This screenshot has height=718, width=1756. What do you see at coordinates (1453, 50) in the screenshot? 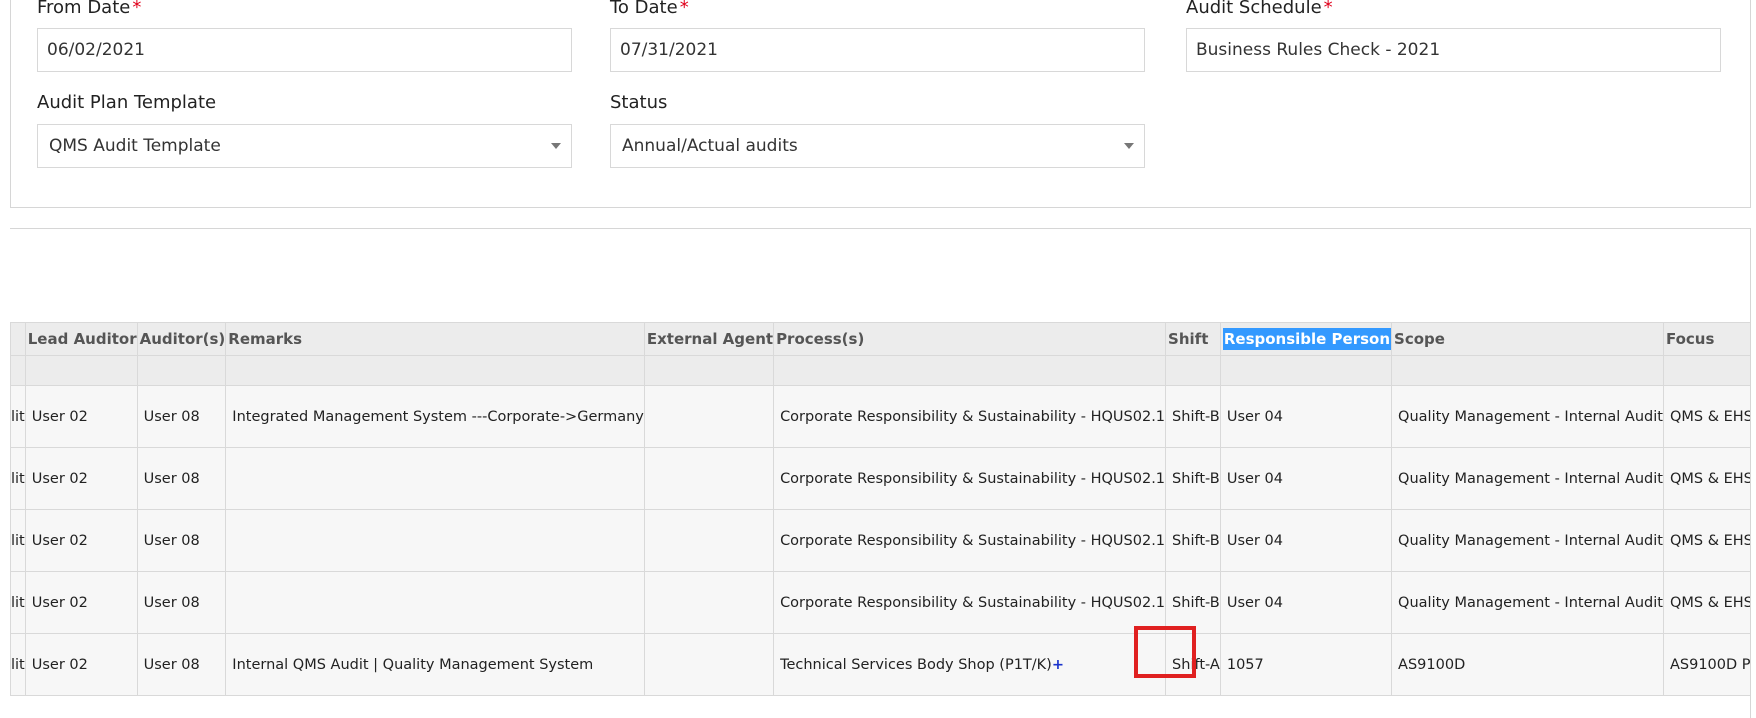
I see `audit-schedule-input: Business Rules Check - 2021` at bounding box center [1453, 50].